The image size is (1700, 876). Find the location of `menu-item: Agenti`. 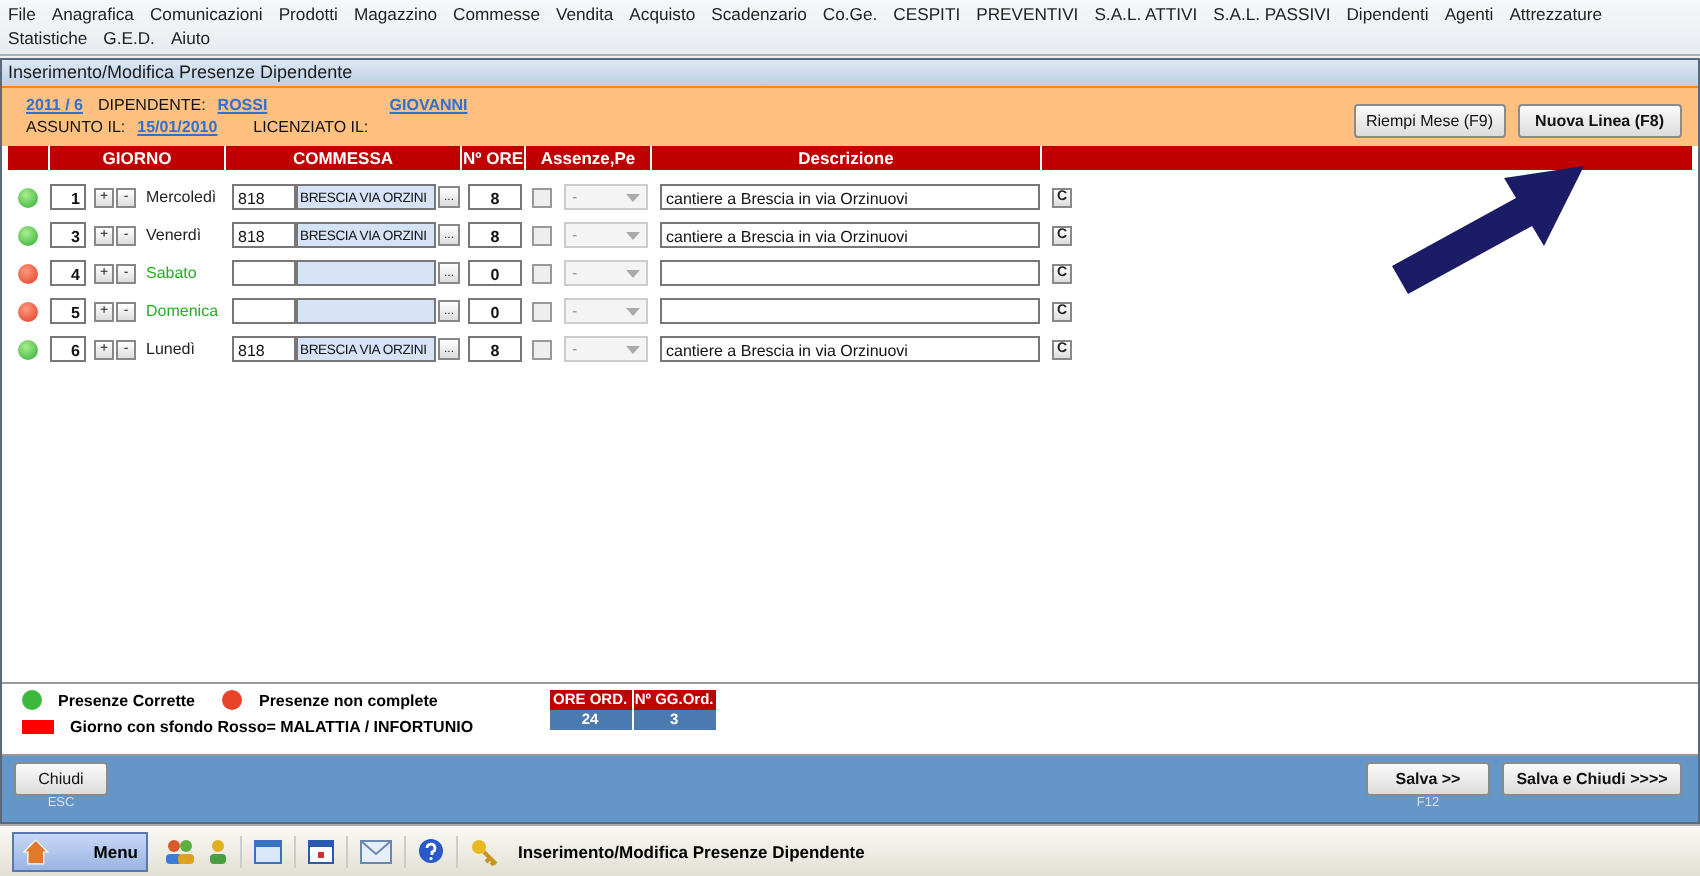

menu-item: Agenti is located at coordinates (1469, 14).